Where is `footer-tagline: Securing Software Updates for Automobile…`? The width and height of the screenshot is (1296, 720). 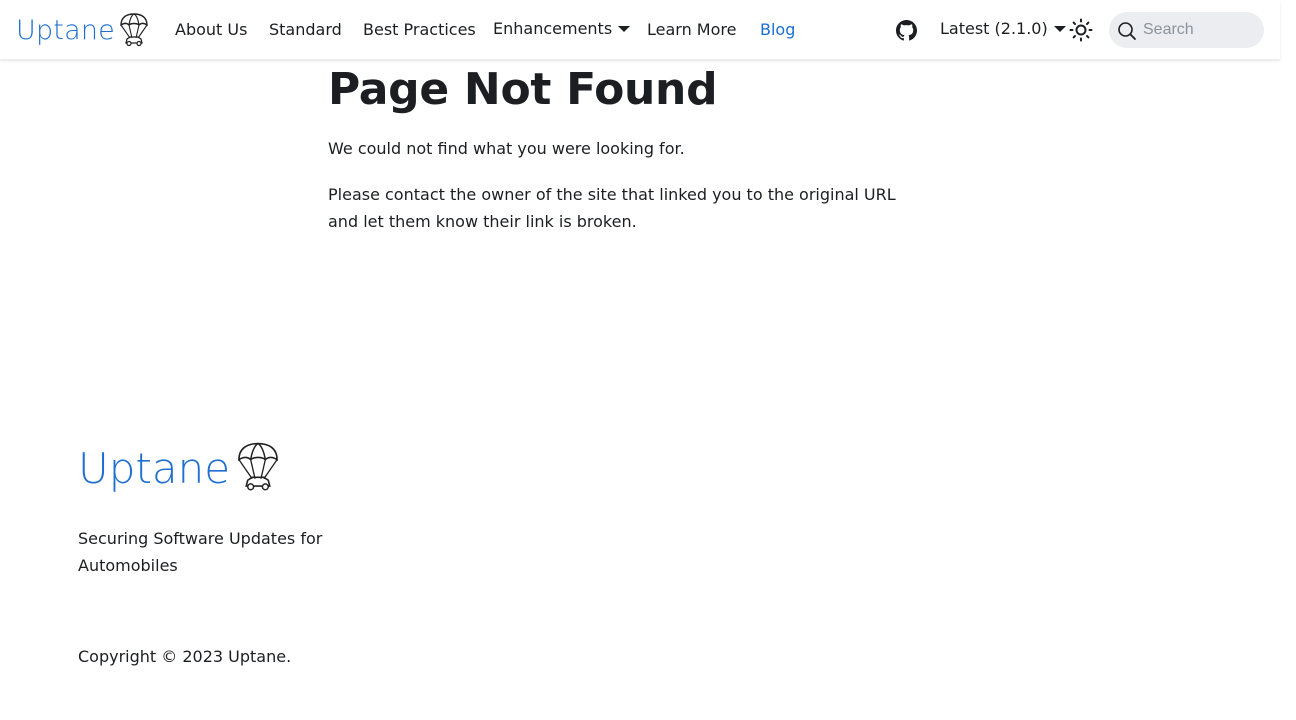
footer-tagline: Securing Software Updates for Automobile… is located at coordinates (200, 552).